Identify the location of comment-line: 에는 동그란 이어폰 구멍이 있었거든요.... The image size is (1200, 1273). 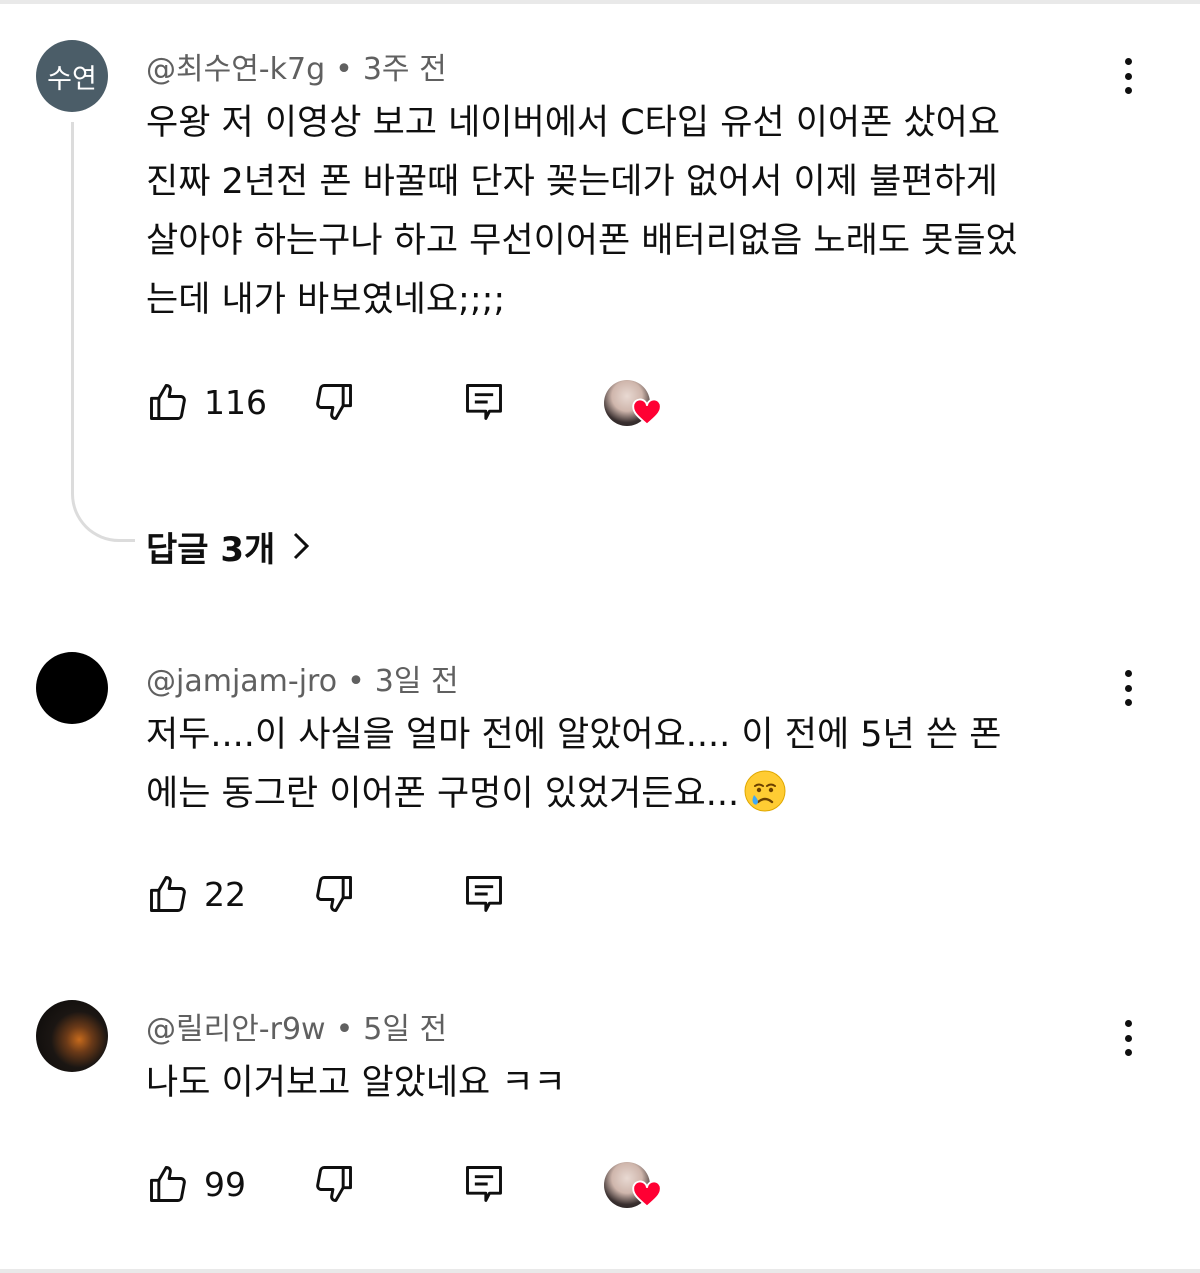
(641, 794).